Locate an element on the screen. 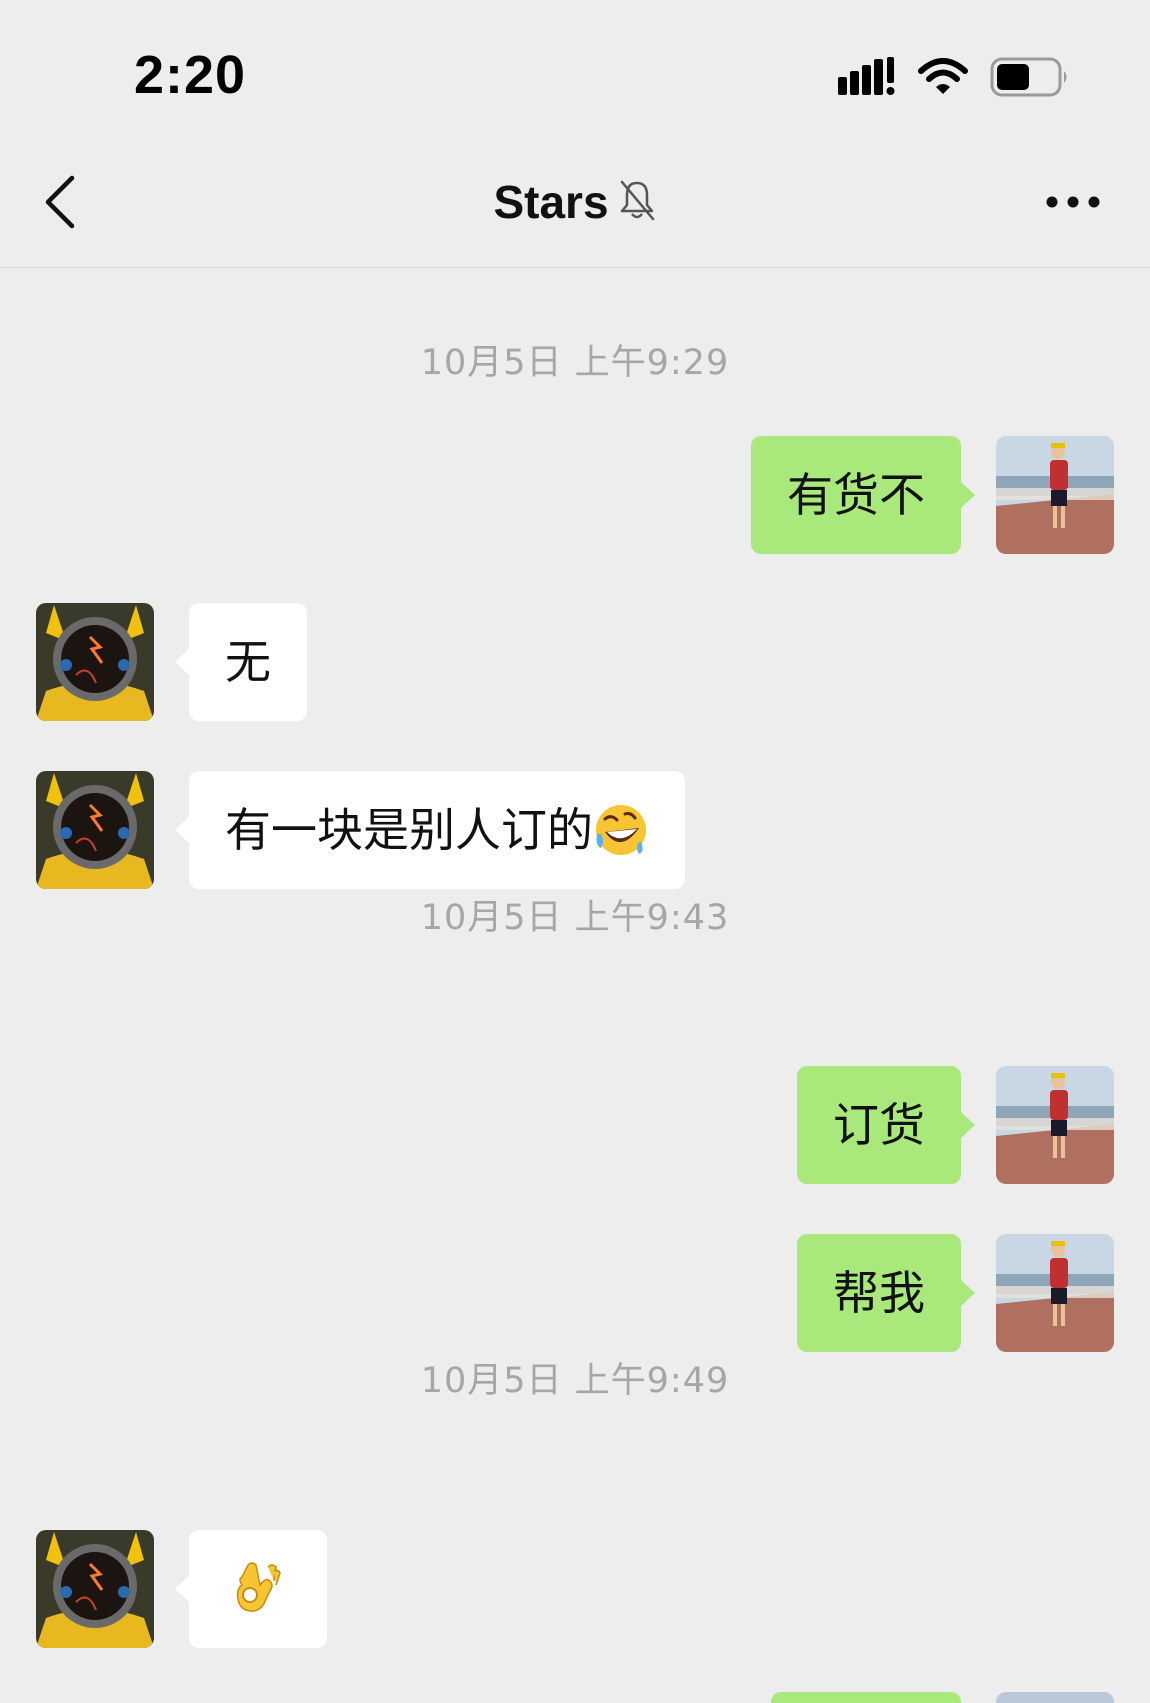 This screenshot has width=1150, height=1703. message-text: 无 is located at coordinates (248, 662).